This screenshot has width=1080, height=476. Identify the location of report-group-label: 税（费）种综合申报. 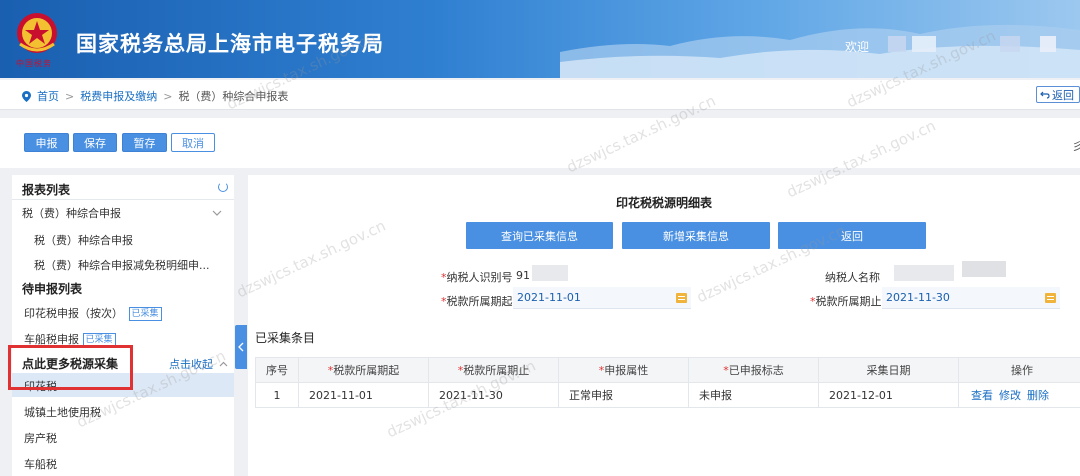
(71, 213).